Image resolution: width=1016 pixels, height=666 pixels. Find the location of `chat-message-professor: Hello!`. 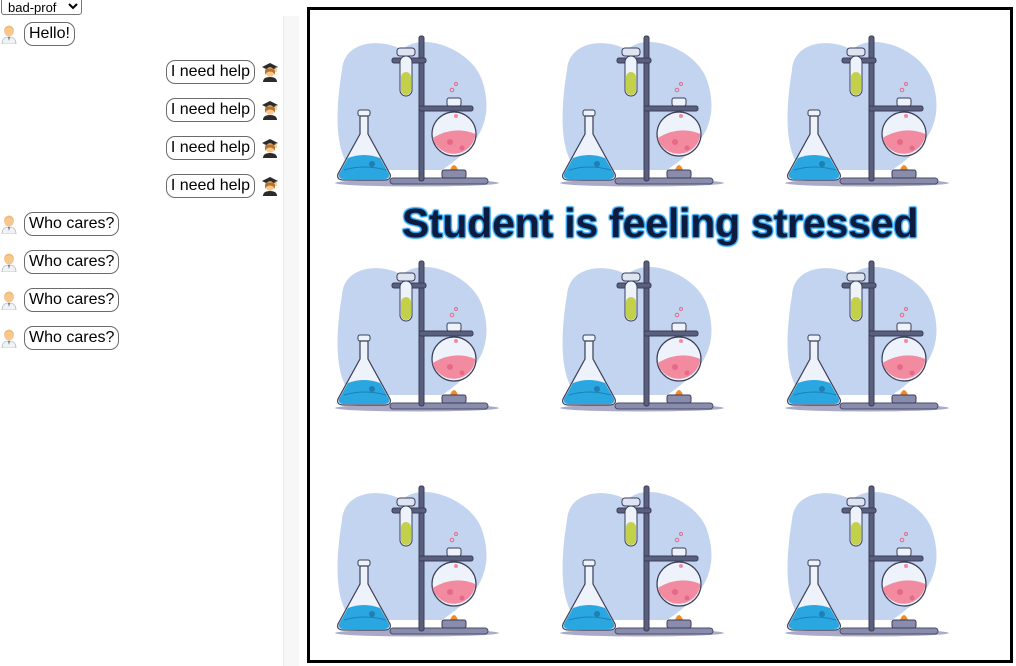

chat-message-professor: Hello! is located at coordinates (37, 34).